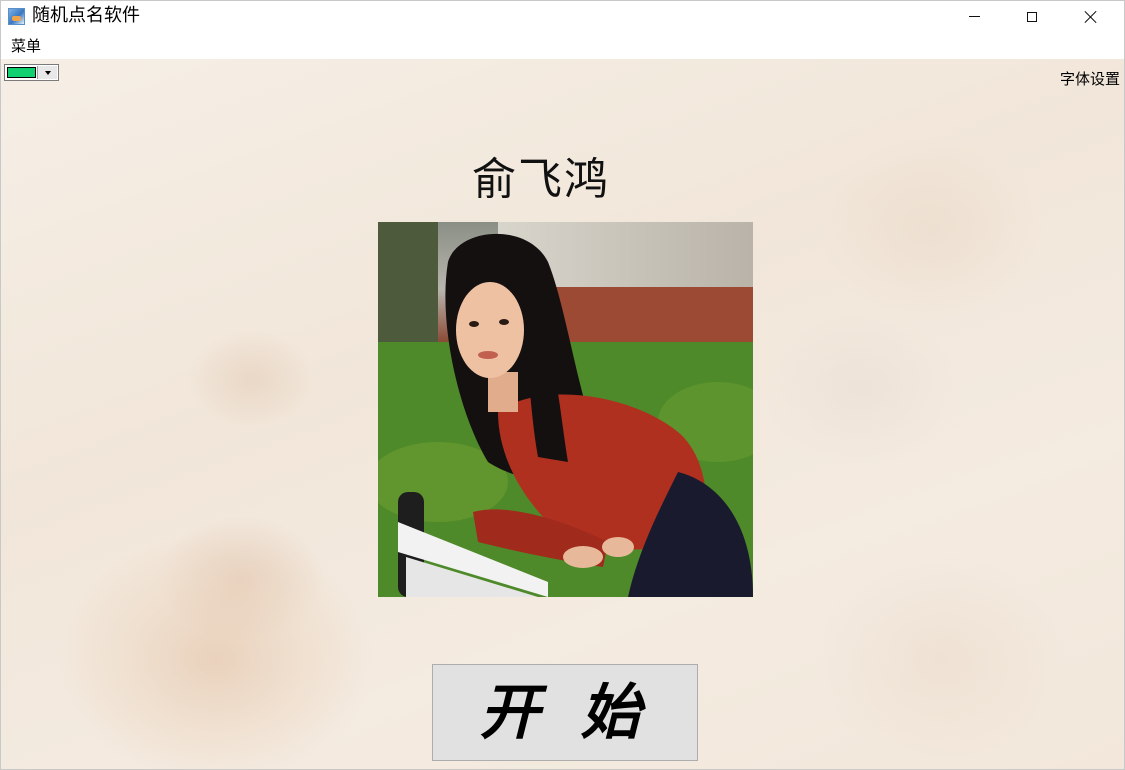 This screenshot has height=770, width=1125. I want to click on color-swatch, so click(21, 72).